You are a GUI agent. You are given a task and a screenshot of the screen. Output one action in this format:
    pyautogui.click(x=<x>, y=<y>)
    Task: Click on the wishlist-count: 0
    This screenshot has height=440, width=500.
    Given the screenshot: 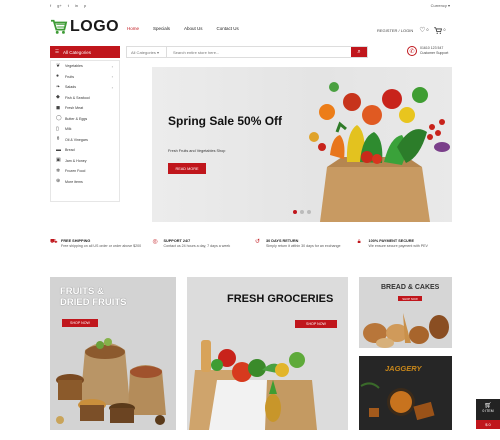 What is the action you would take?
    pyautogui.click(x=427, y=30)
    